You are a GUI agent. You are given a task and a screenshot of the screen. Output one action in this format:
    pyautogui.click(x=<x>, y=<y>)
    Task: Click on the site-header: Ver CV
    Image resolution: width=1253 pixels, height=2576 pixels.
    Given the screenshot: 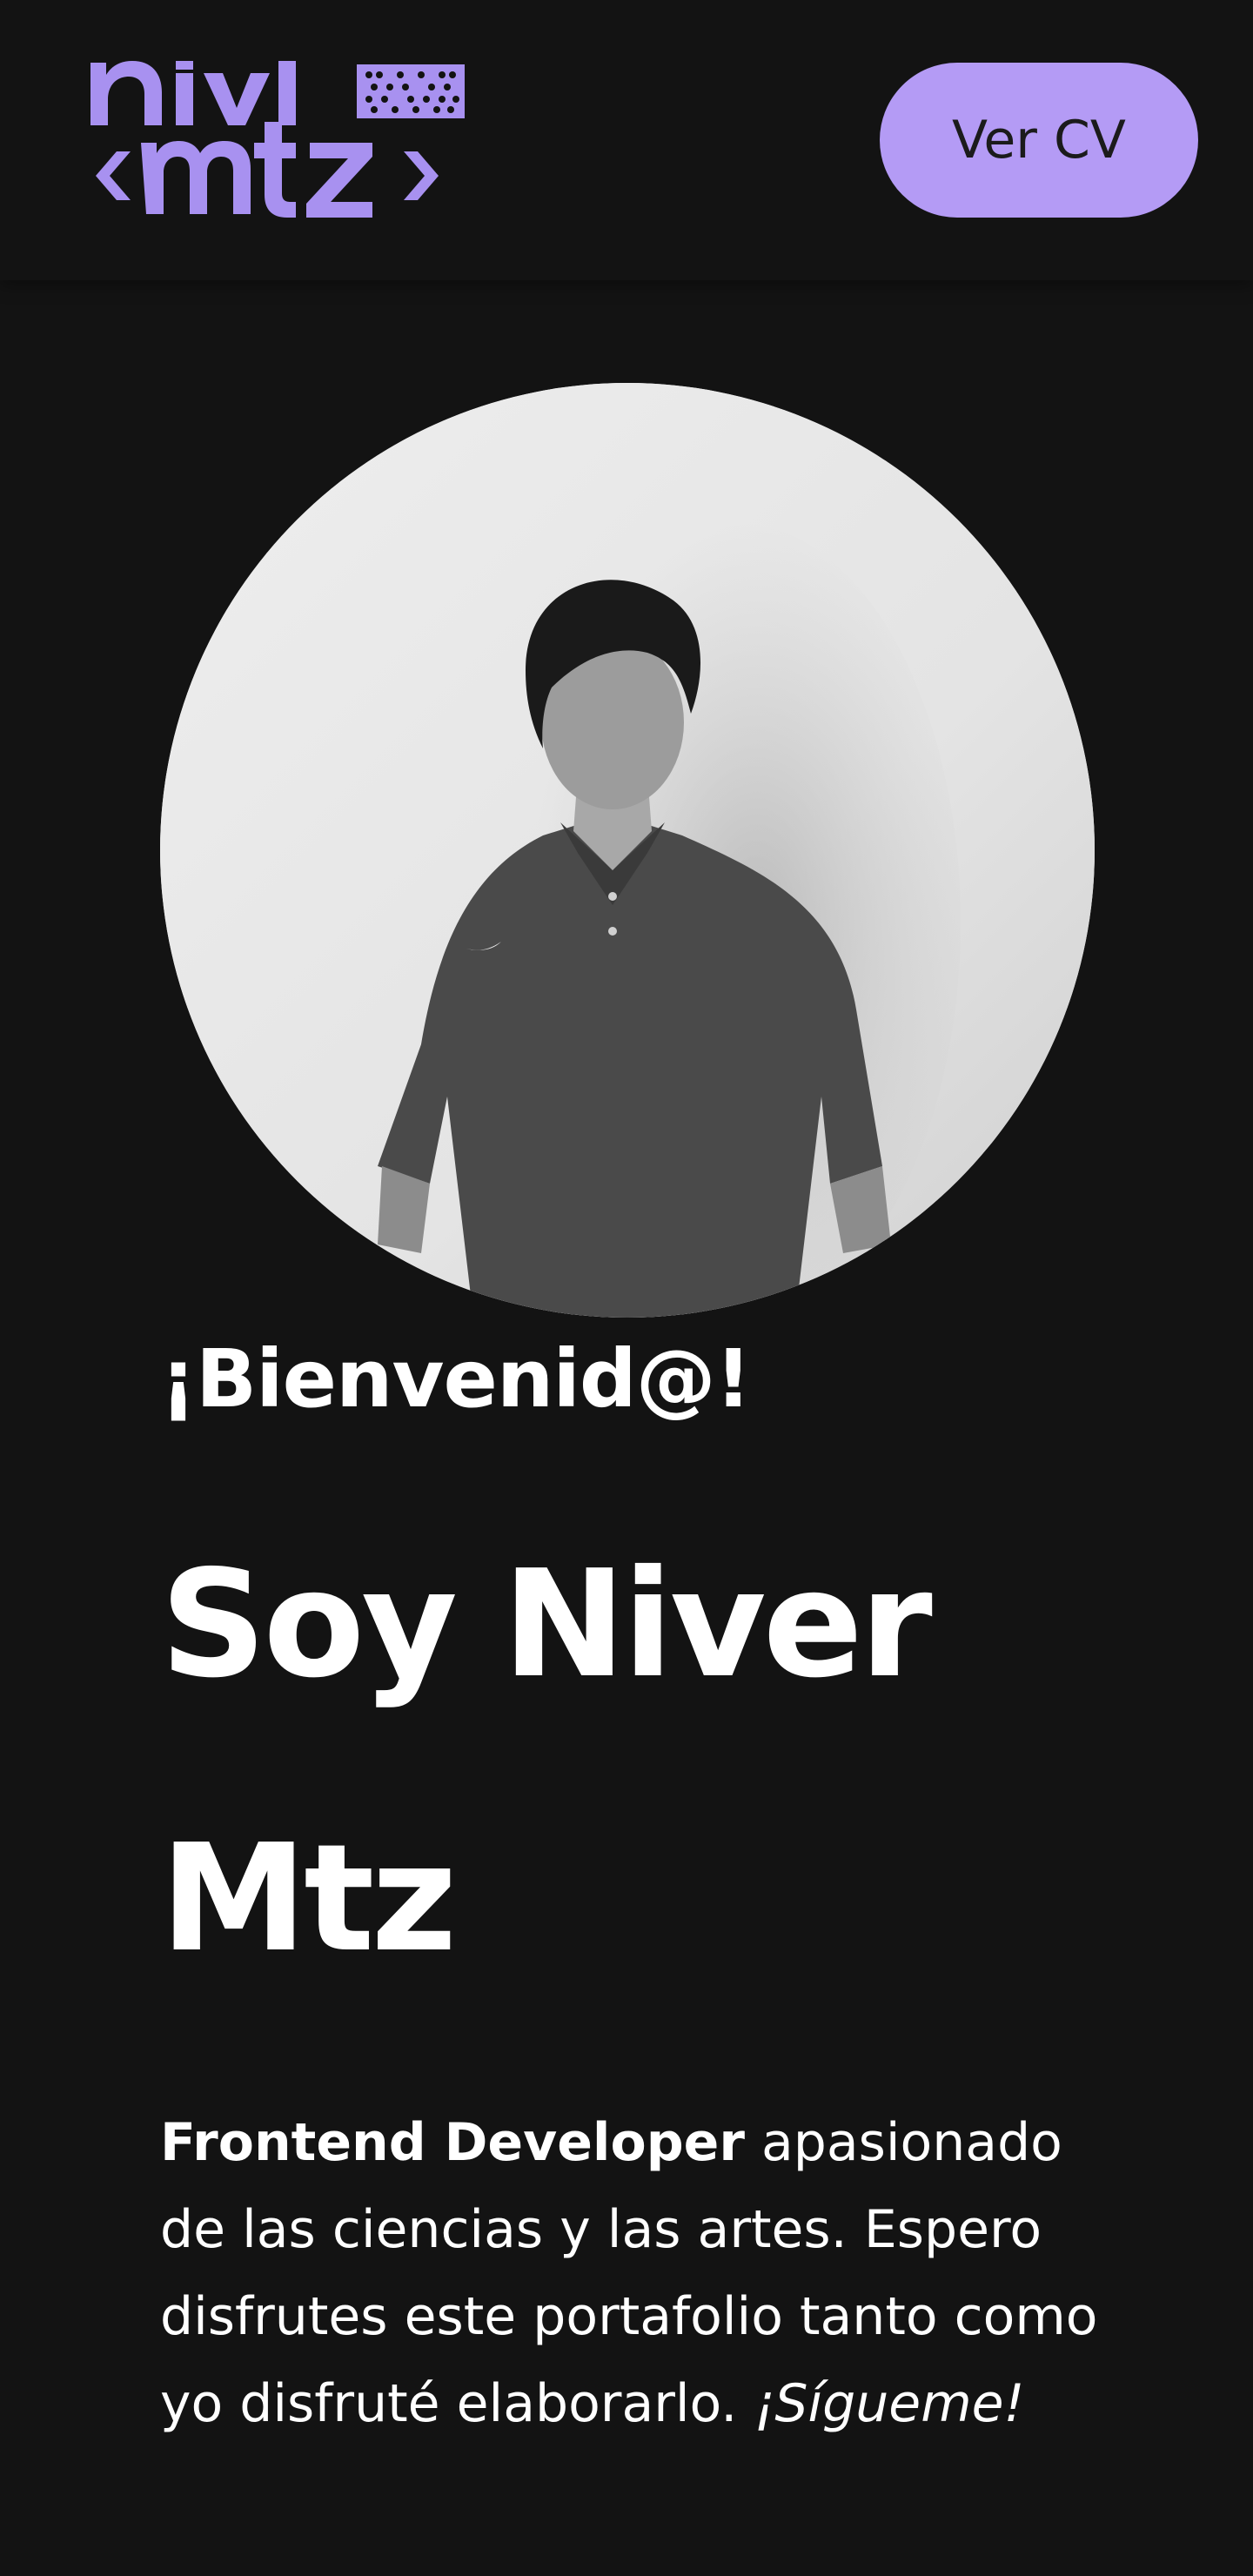 What is the action you would take?
    pyautogui.click(x=626, y=140)
    